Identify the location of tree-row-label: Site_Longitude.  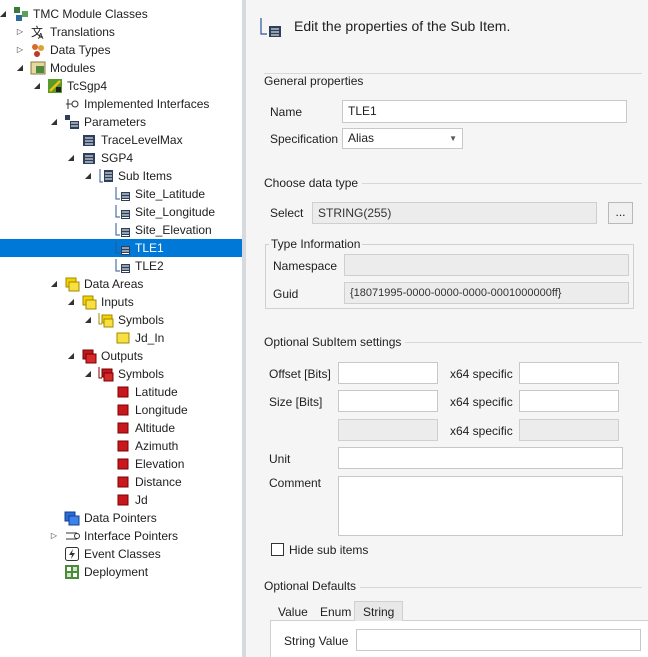
(175, 212).